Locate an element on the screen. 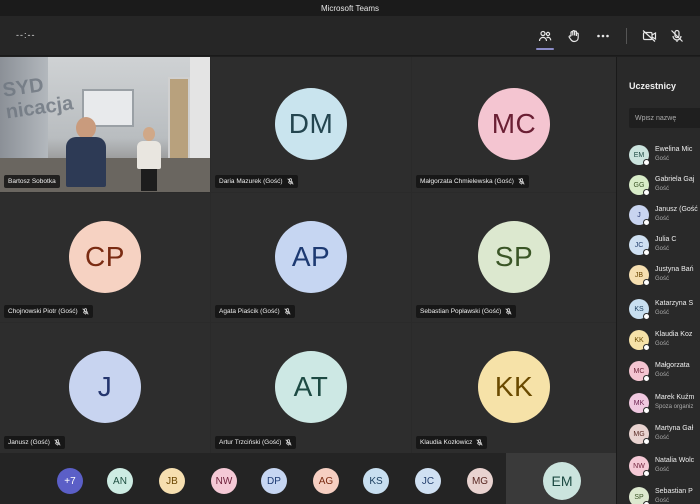 The height and width of the screenshot is (504, 700). participant-name: Martyna Gał is located at coordinates (674, 428).